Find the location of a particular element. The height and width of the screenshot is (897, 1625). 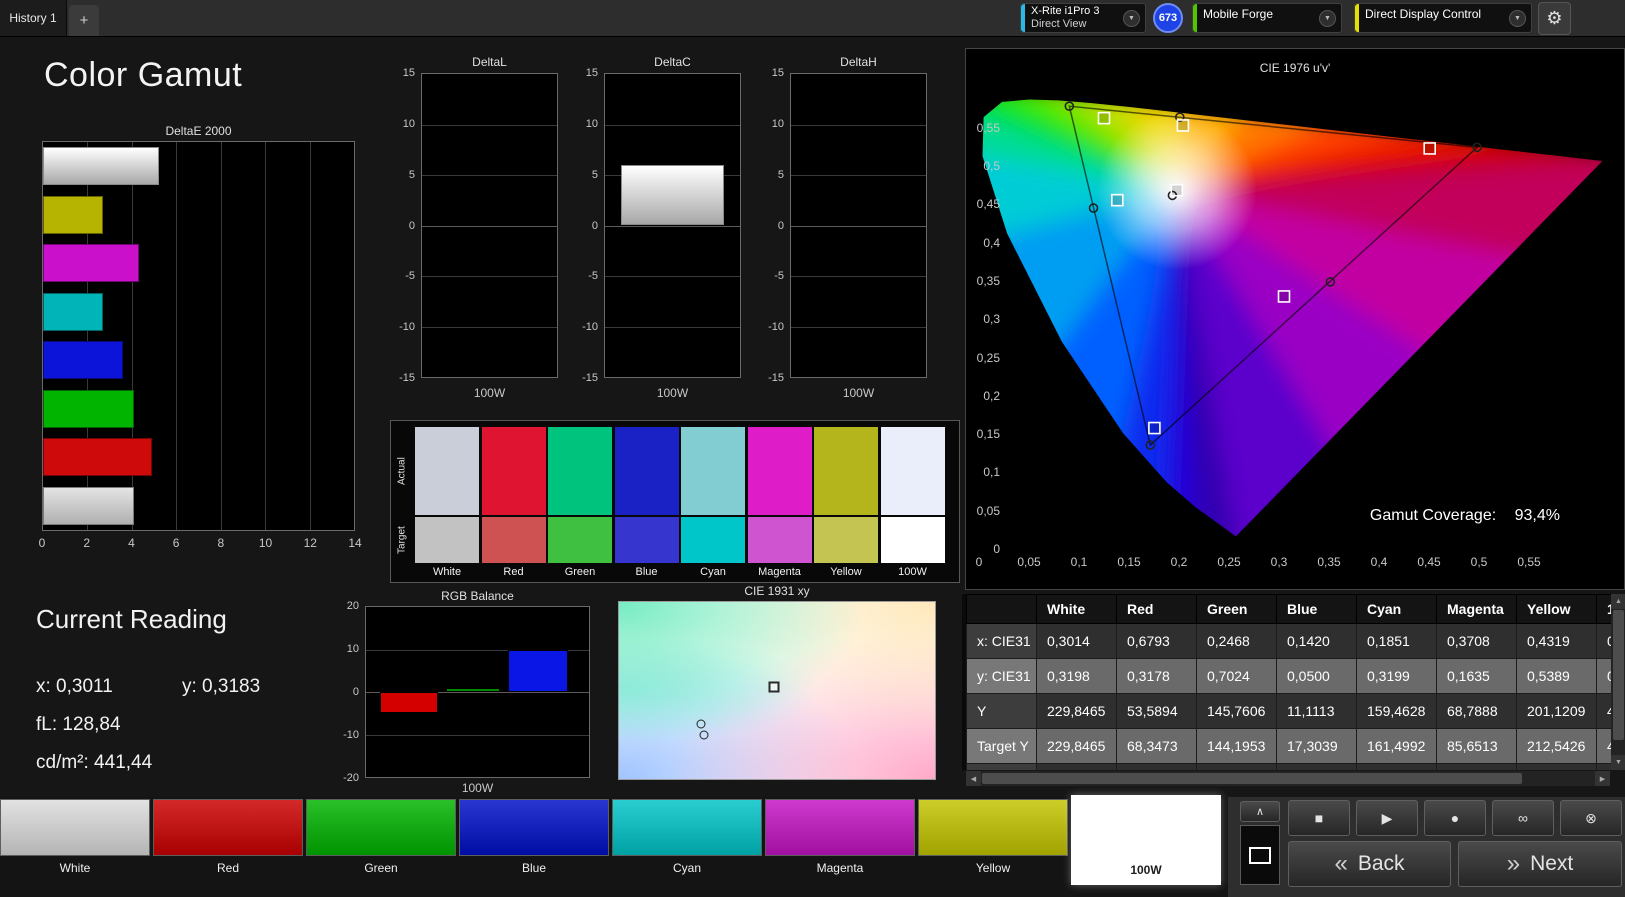

table-cell: 2,7796 is located at coordinates (1556, 766).